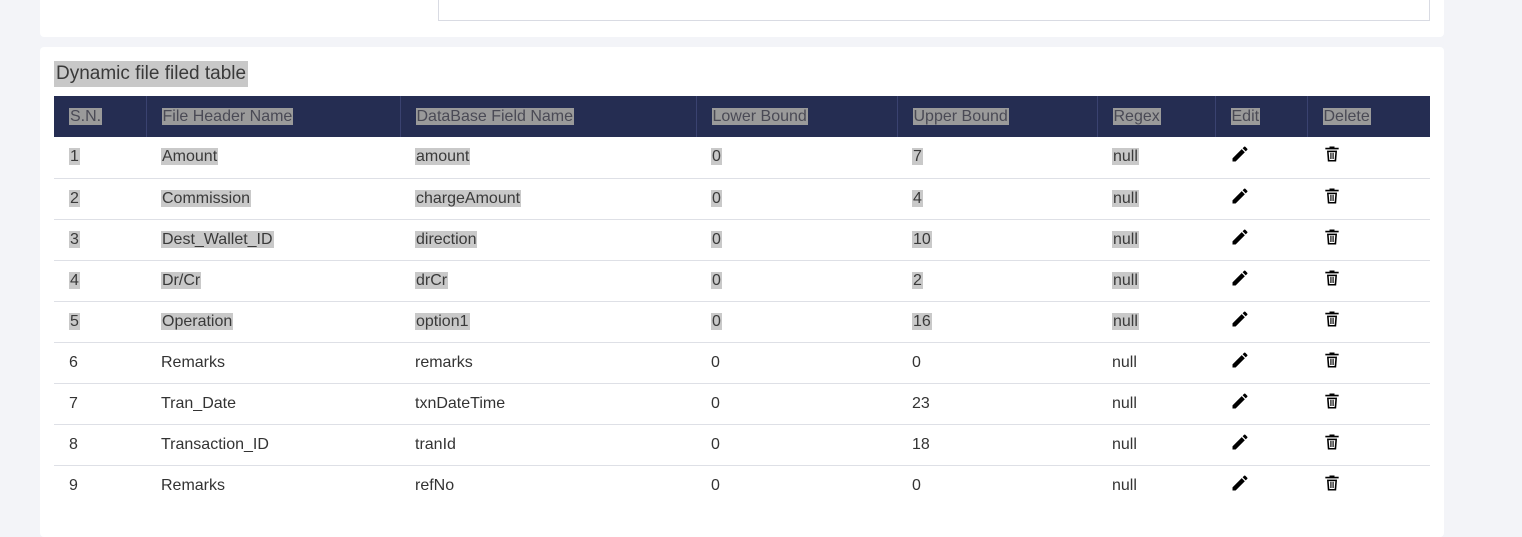 The image size is (1522, 537). I want to click on cell-database-field-name-text: tranId, so click(435, 444).